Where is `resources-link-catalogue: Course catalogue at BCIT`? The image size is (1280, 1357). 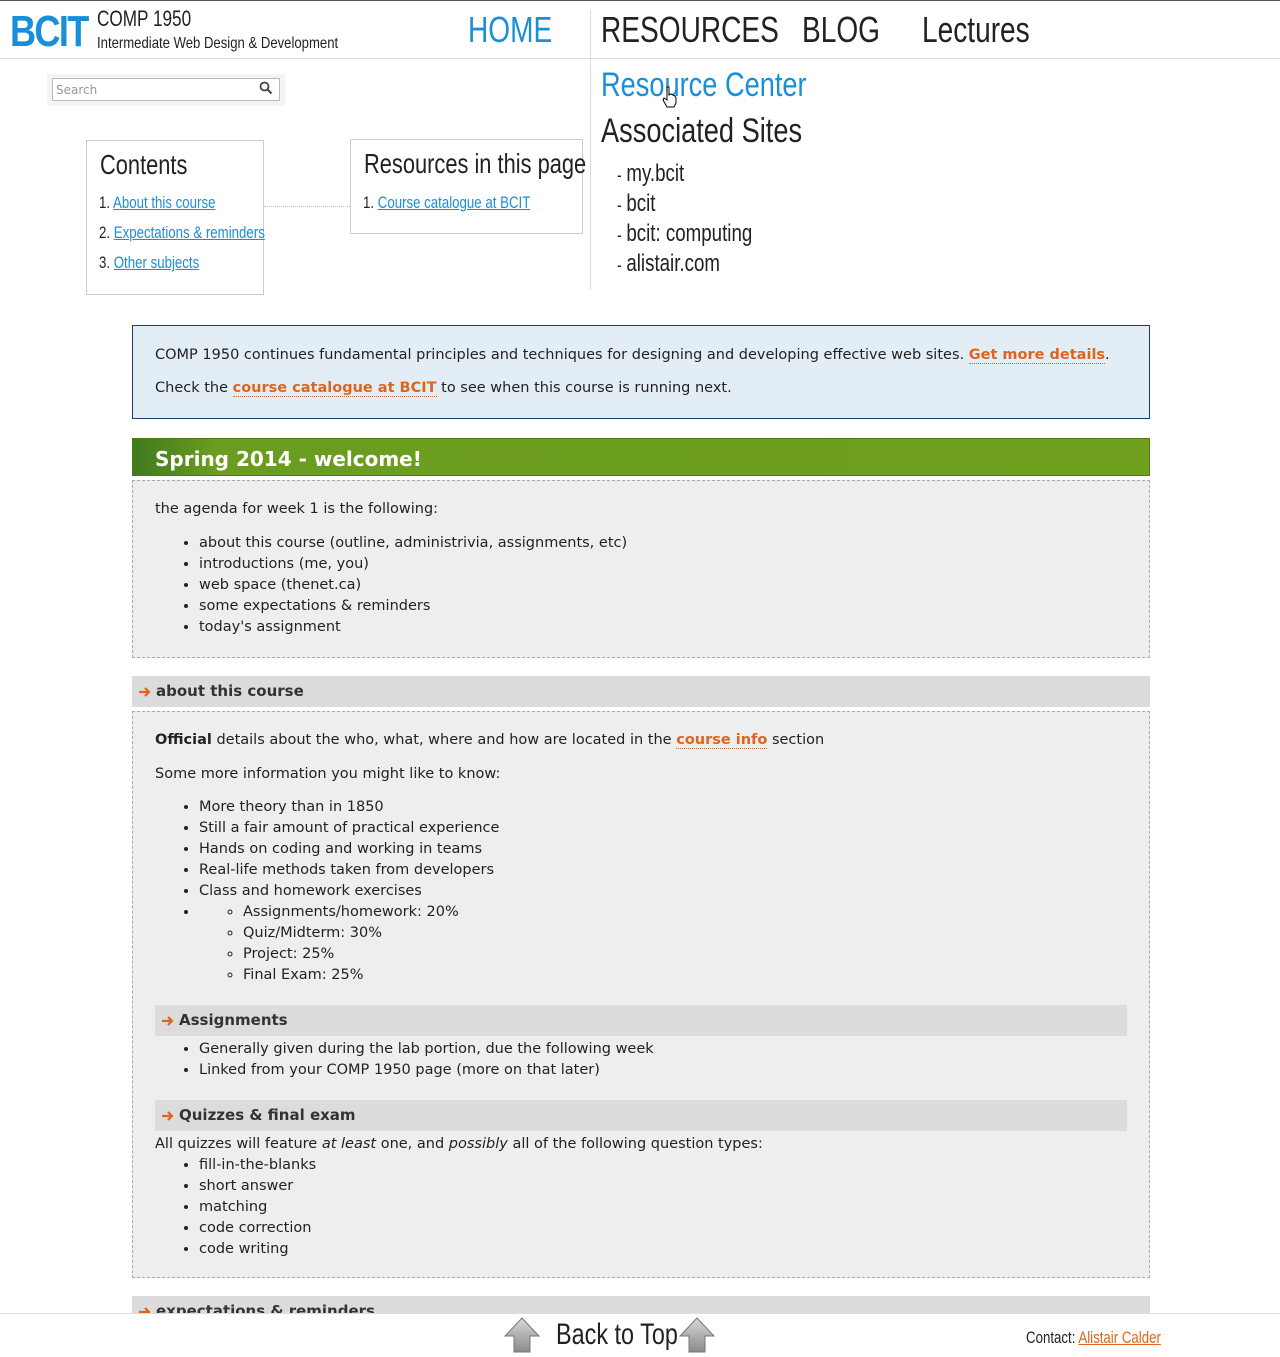 resources-link-catalogue: Course catalogue at BCIT is located at coordinates (454, 202).